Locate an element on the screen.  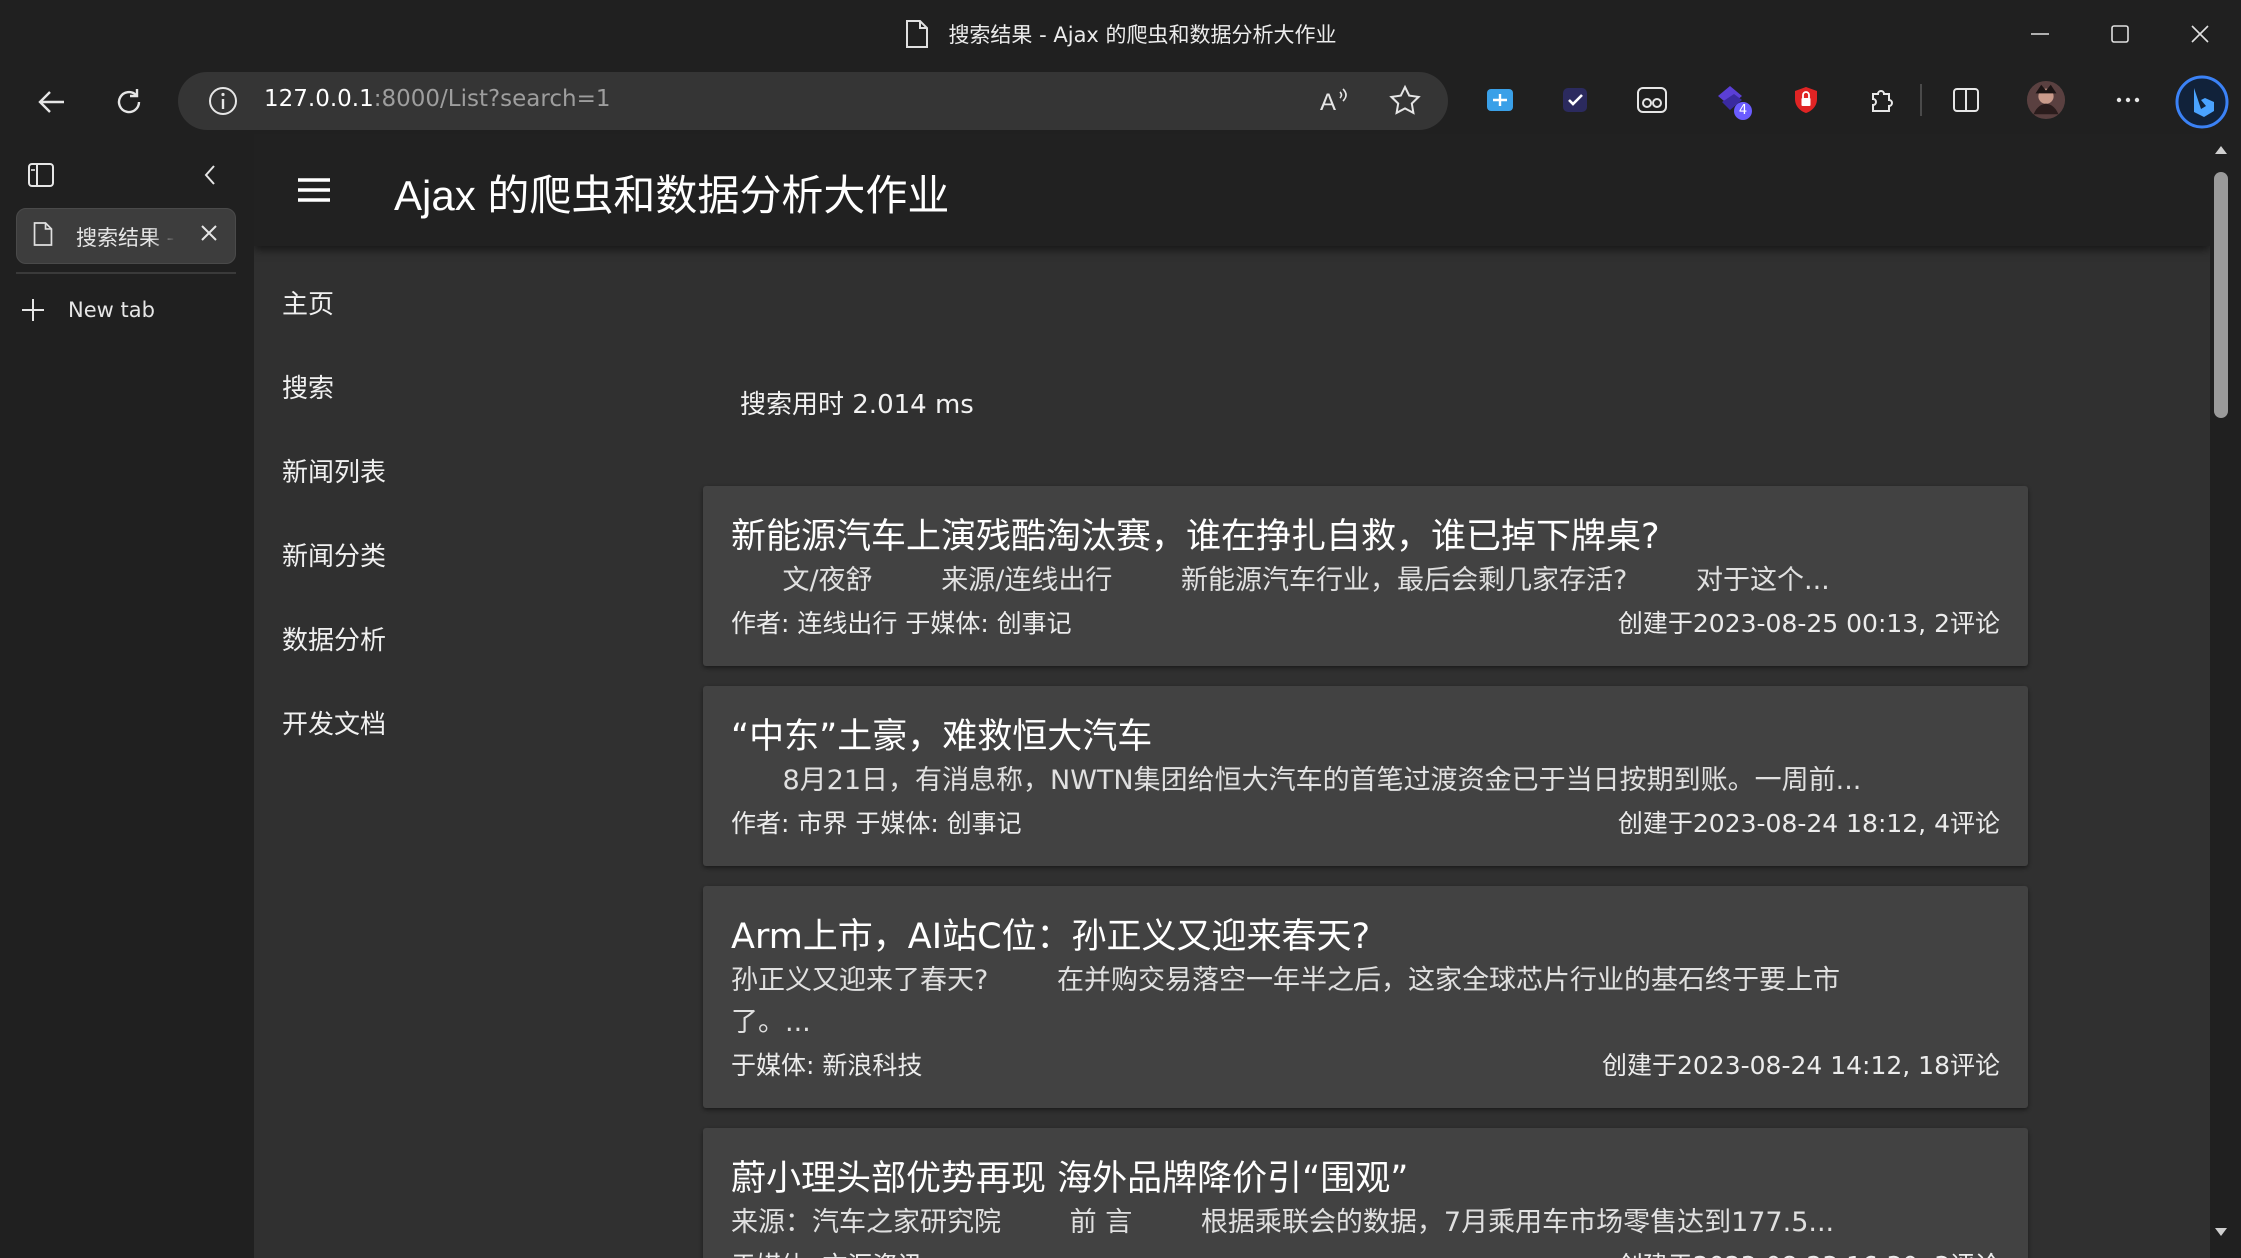
maximize-icon is located at coordinates (2120, 34).